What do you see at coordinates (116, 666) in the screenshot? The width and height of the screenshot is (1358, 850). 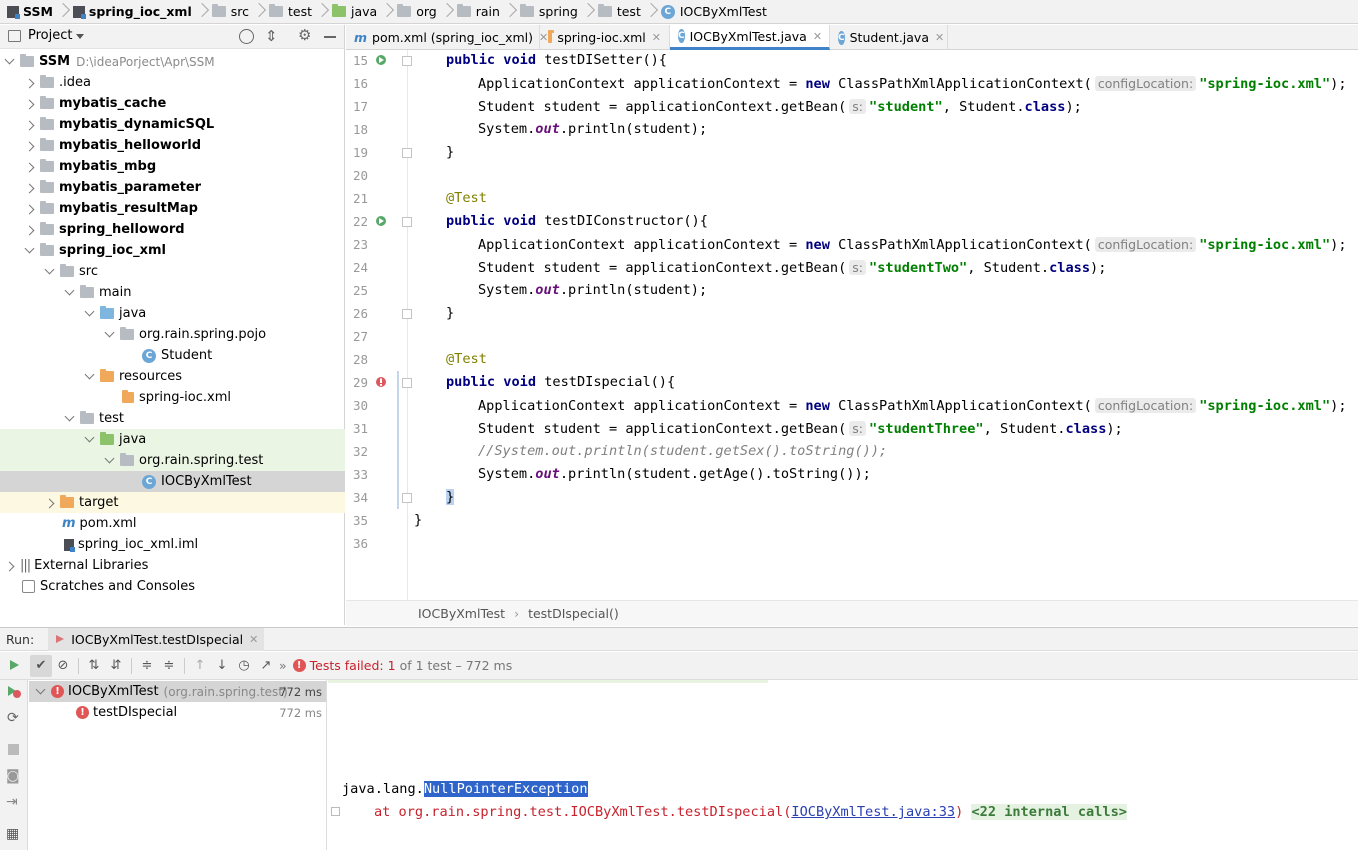 I see `sort-by-duration-icon: ⇵` at bounding box center [116, 666].